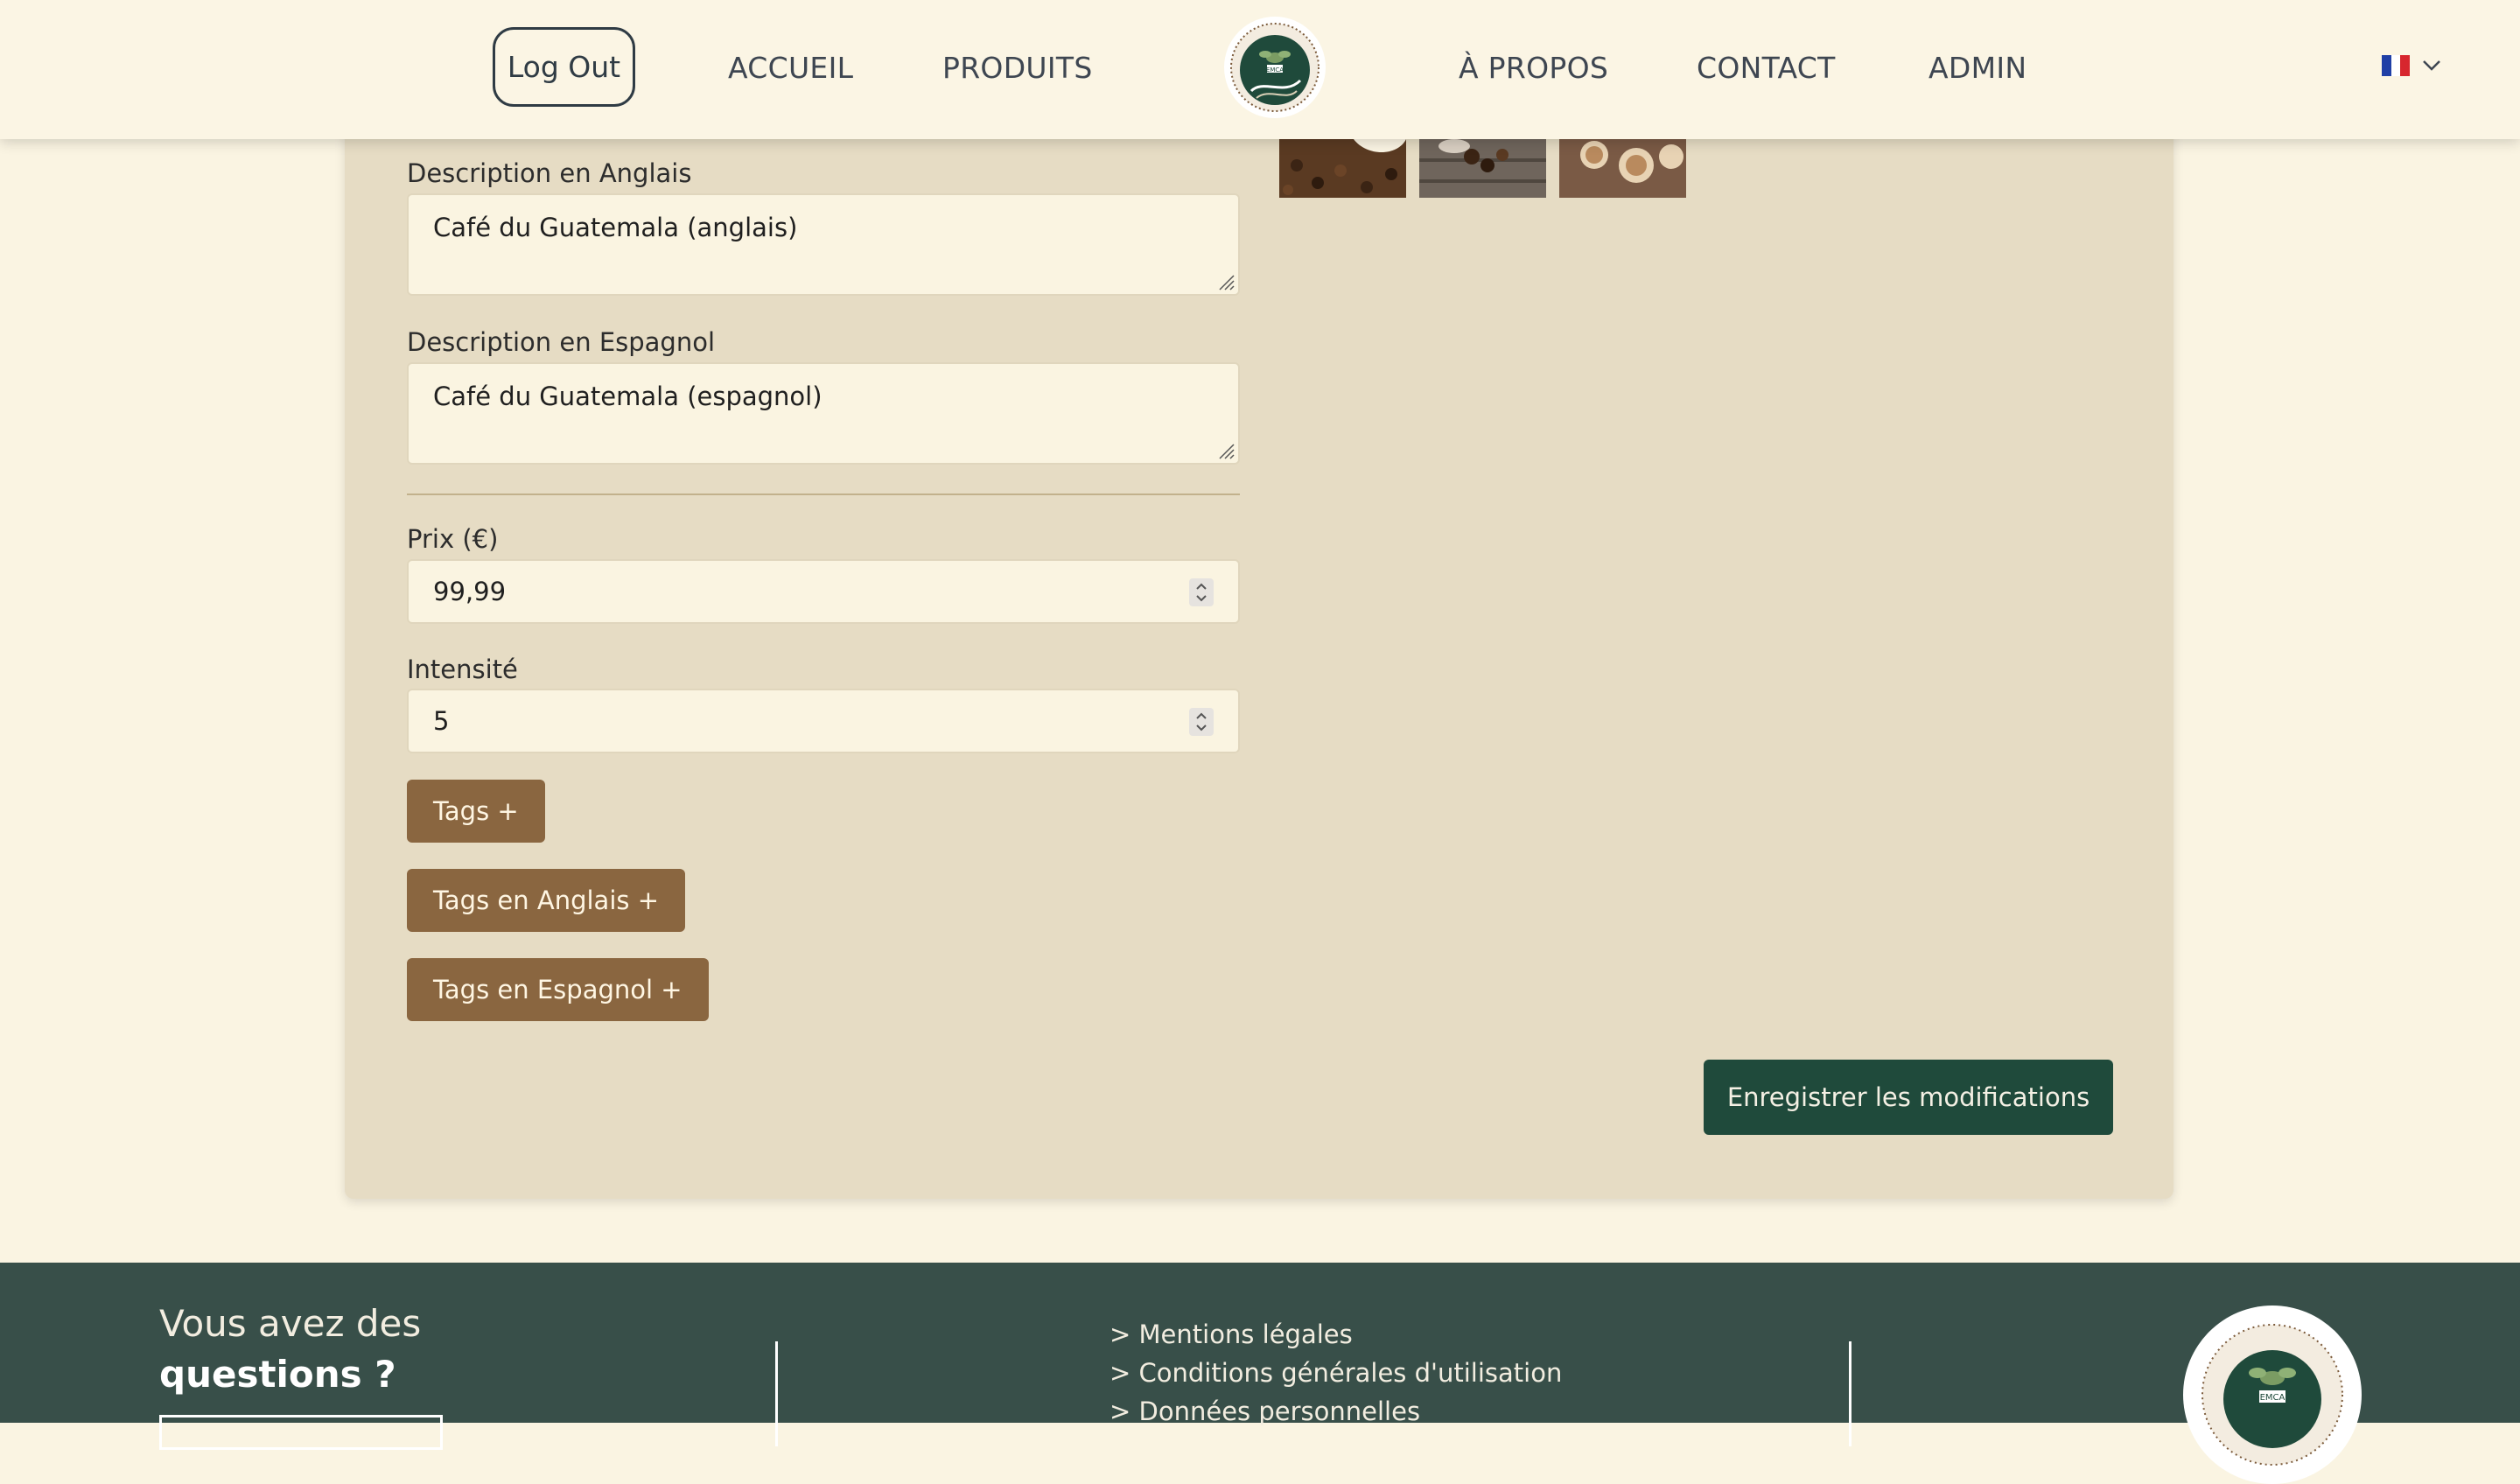  What do you see at coordinates (453, 539) in the screenshot?
I see `price-label: Prix (€)` at bounding box center [453, 539].